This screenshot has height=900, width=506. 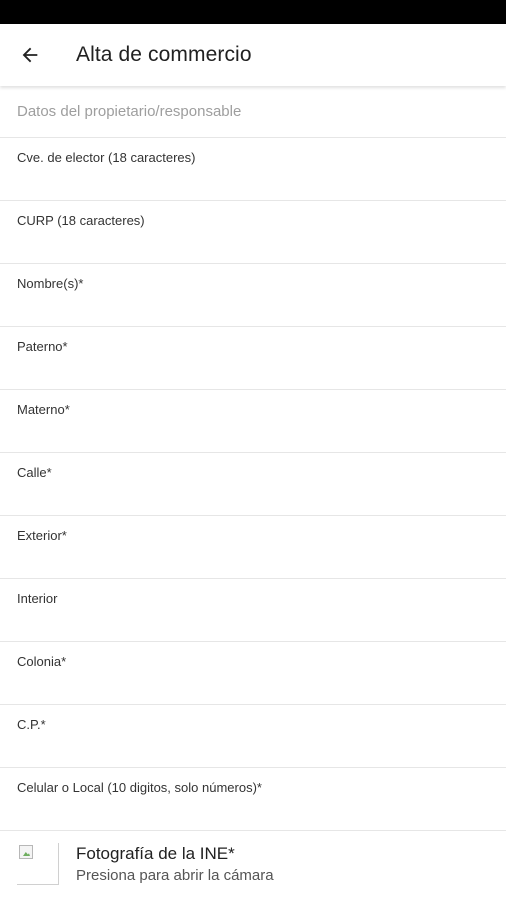 I want to click on broken-image-icon, so click(x=26, y=852).